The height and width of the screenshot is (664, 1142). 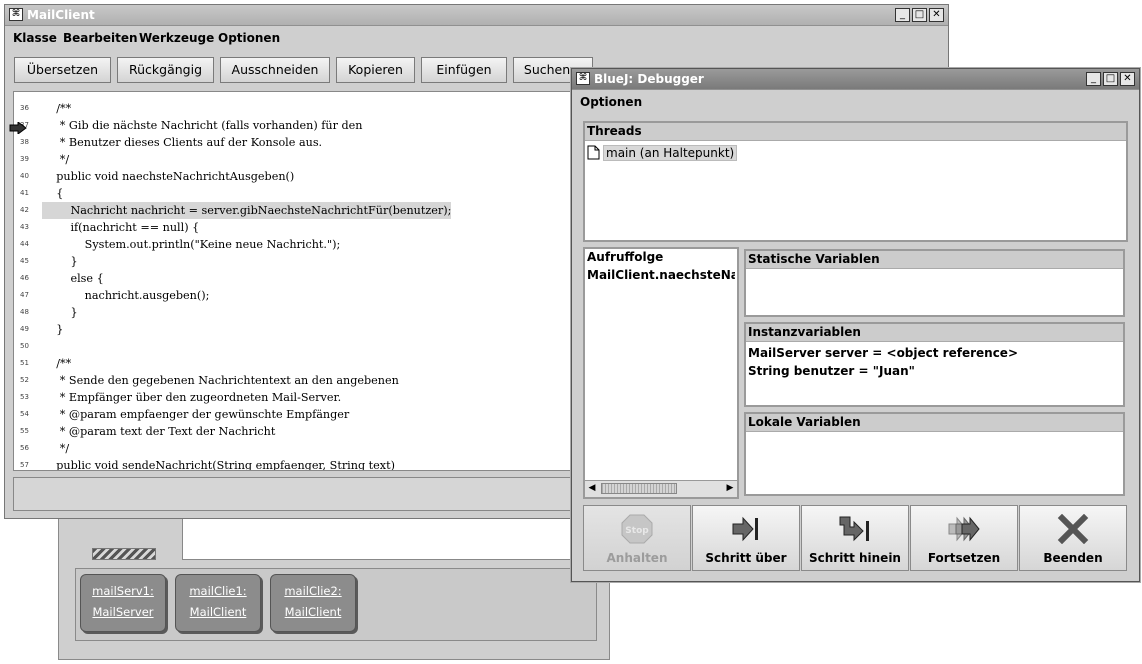 What do you see at coordinates (592, 488) in the screenshot?
I see `scroll-left-icon: ◀` at bounding box center [592, 488].